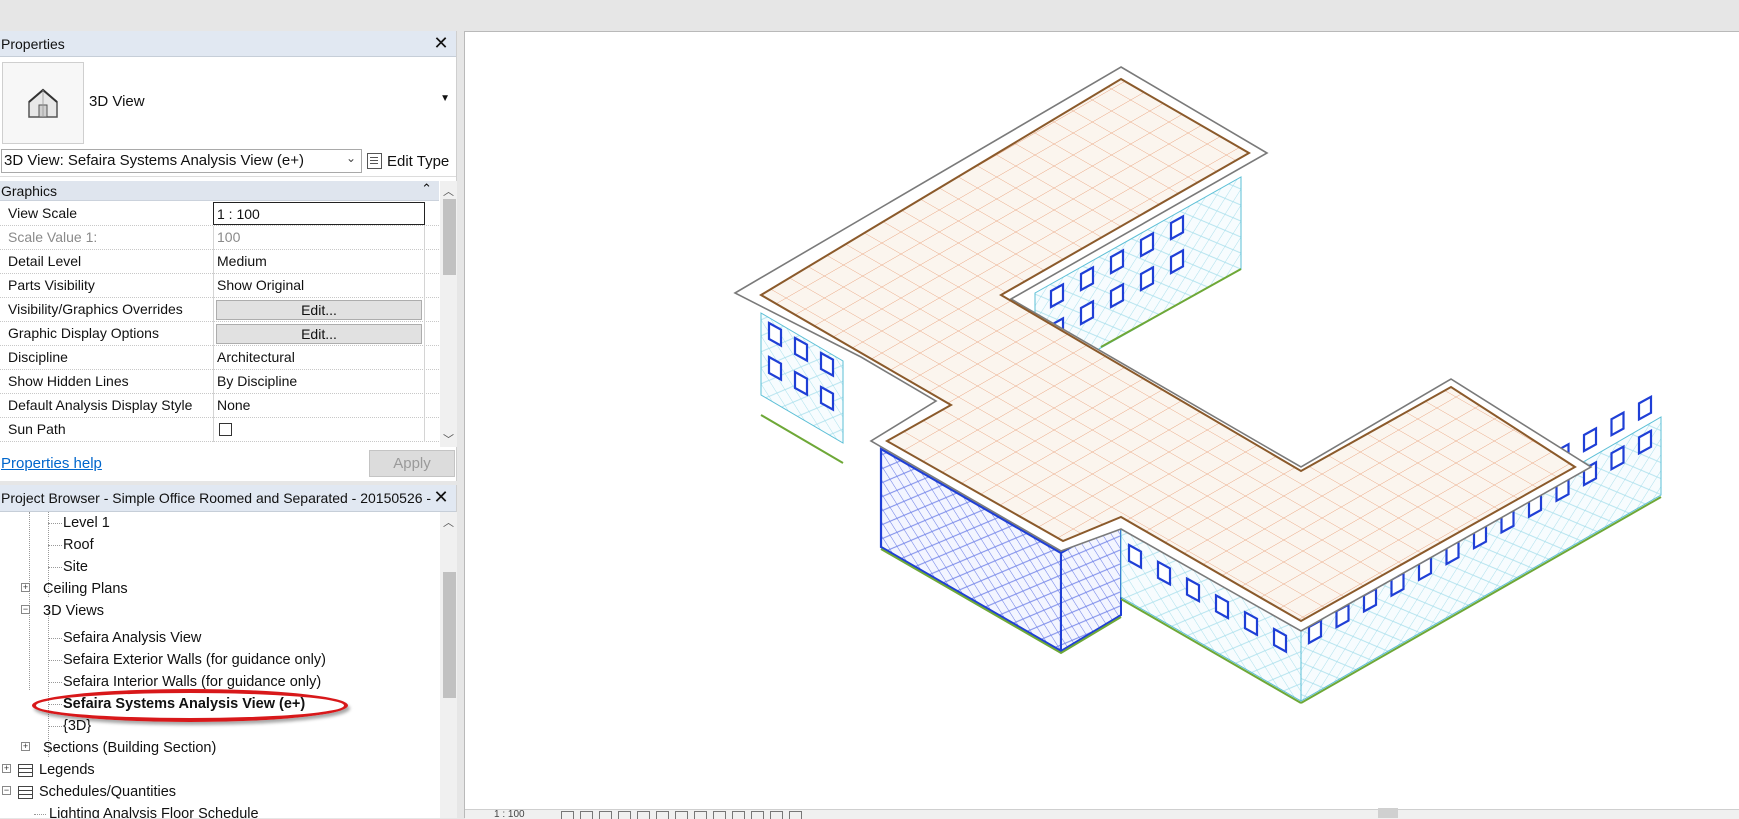 Image resolution: width=1739 pixels, height=819 pixels. I want to click on tree-item-3d: {3D}, so click(77, 726).